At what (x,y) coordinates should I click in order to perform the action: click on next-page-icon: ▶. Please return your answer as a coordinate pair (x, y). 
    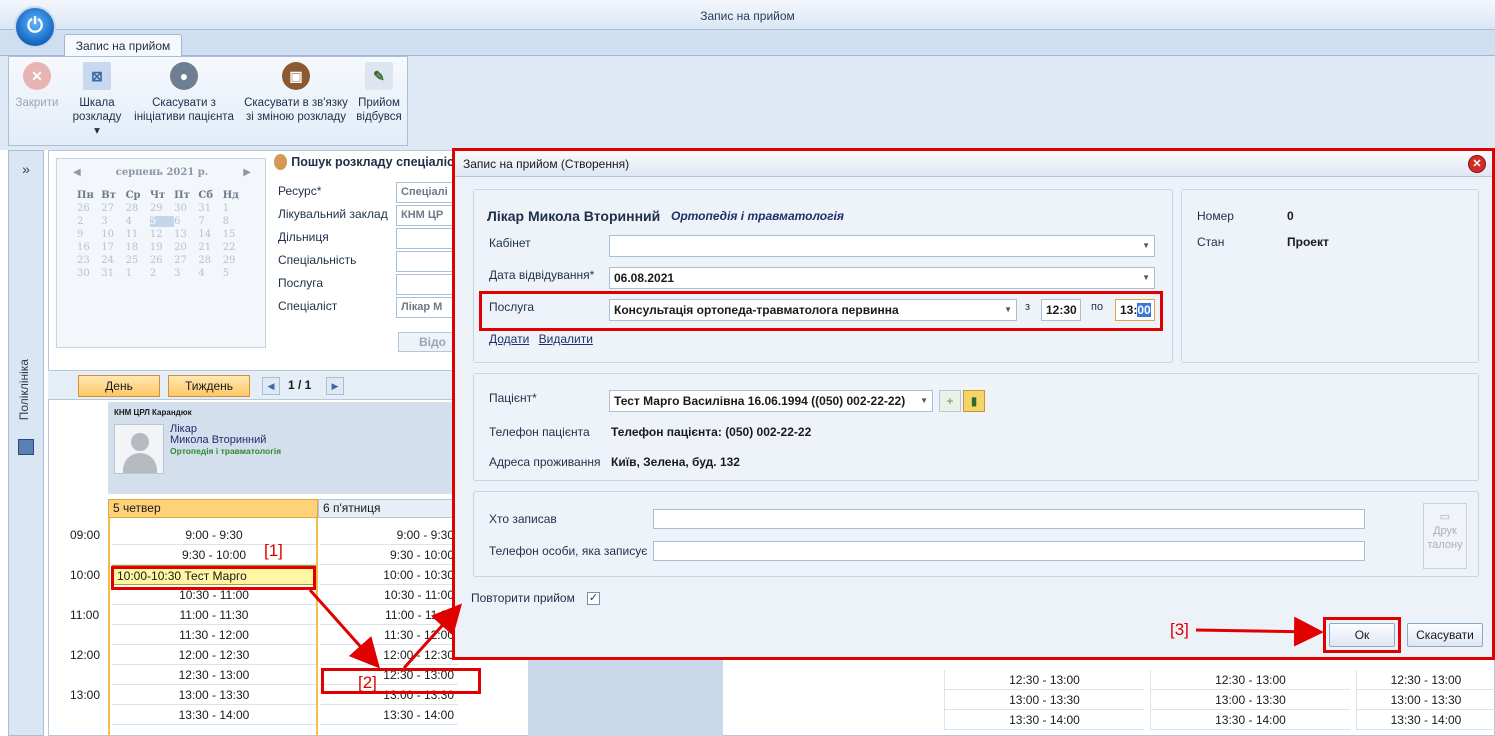
    Looking at the image, I should click on (335, 386).